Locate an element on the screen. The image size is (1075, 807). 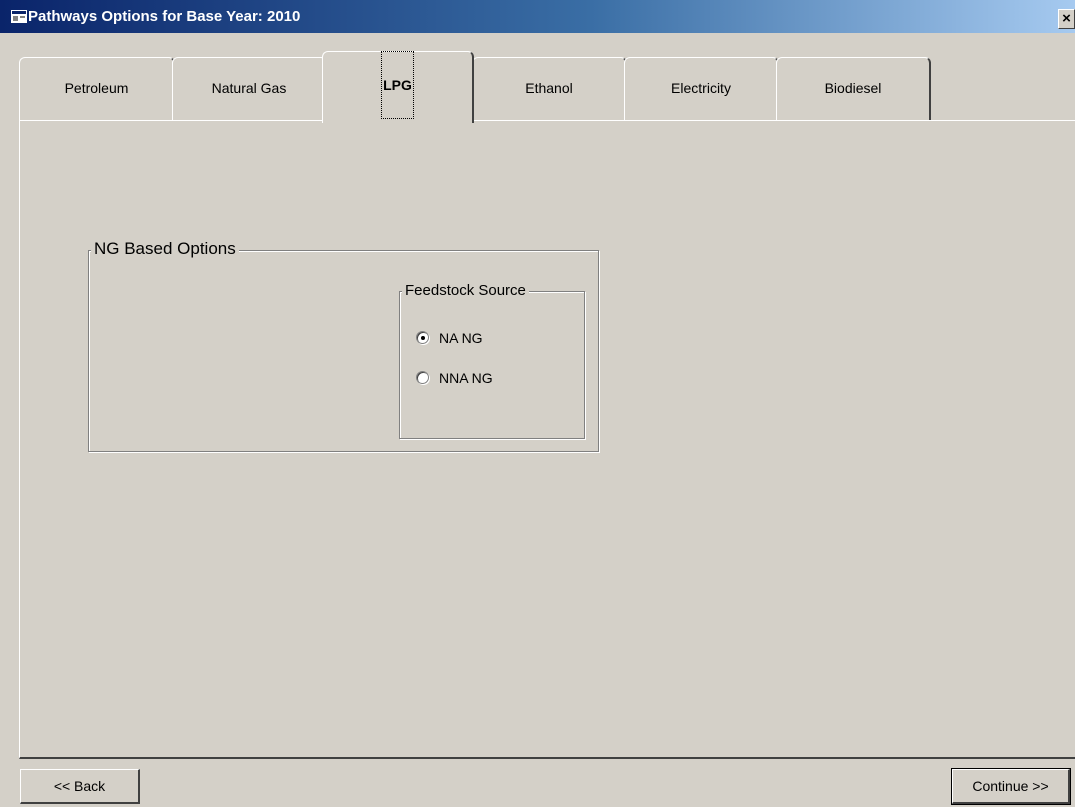
tab-label: Biodiesel is located at coordinates (853, 88).